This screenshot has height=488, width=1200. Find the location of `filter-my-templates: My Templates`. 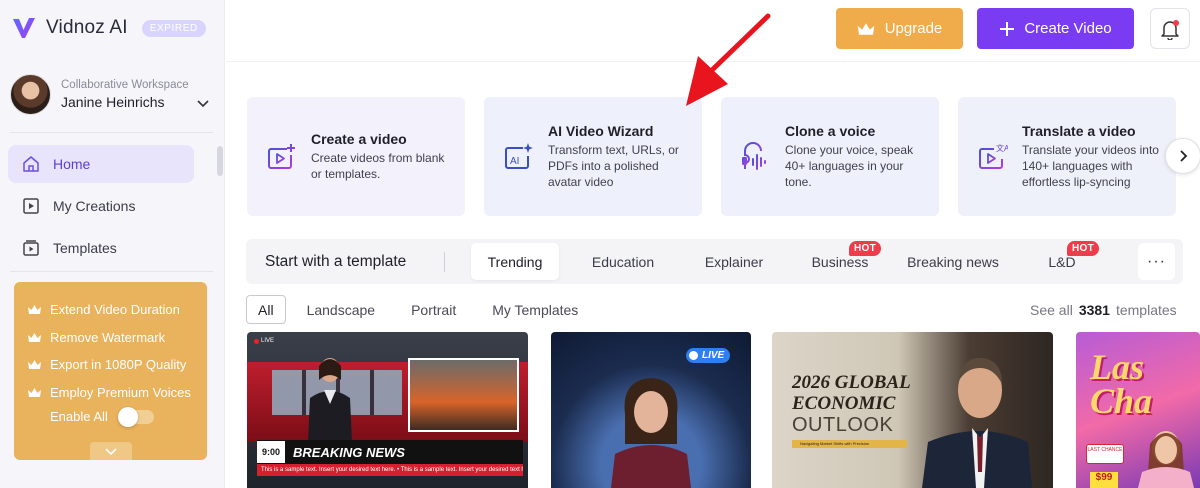

filter-my-templates: My Templates is located at coordinates (535, 309).